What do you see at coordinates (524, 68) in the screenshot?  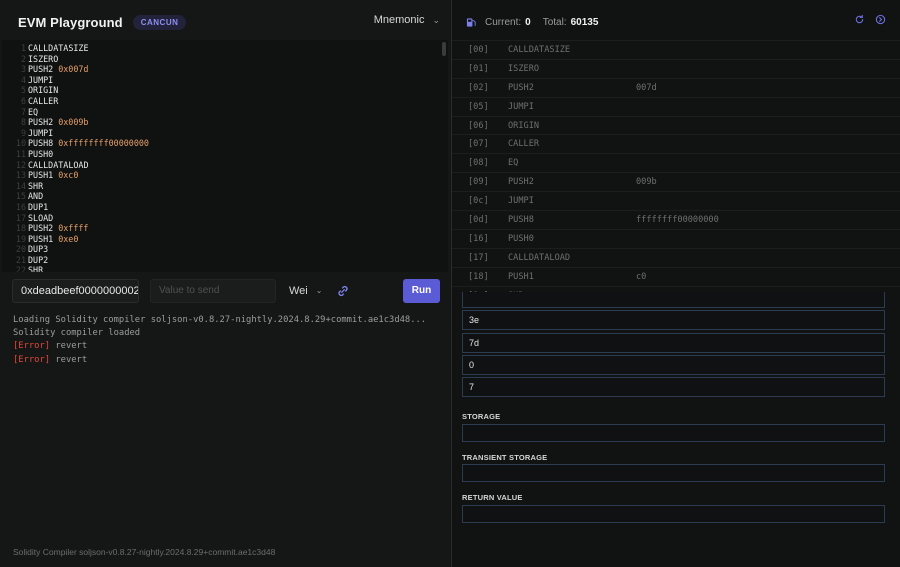 I see `execution-opcode: ISZERO` at bounding box center [524, 68].